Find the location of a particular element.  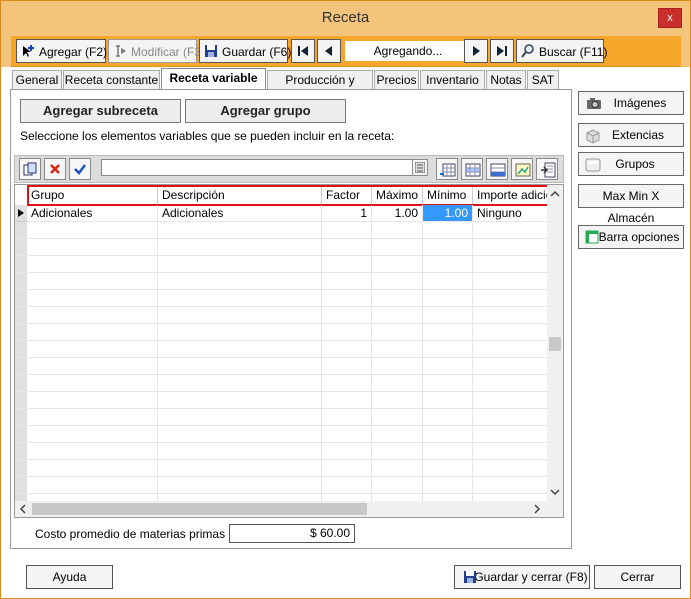

grupos-button: Grupos is located at coordinates (631, 164).